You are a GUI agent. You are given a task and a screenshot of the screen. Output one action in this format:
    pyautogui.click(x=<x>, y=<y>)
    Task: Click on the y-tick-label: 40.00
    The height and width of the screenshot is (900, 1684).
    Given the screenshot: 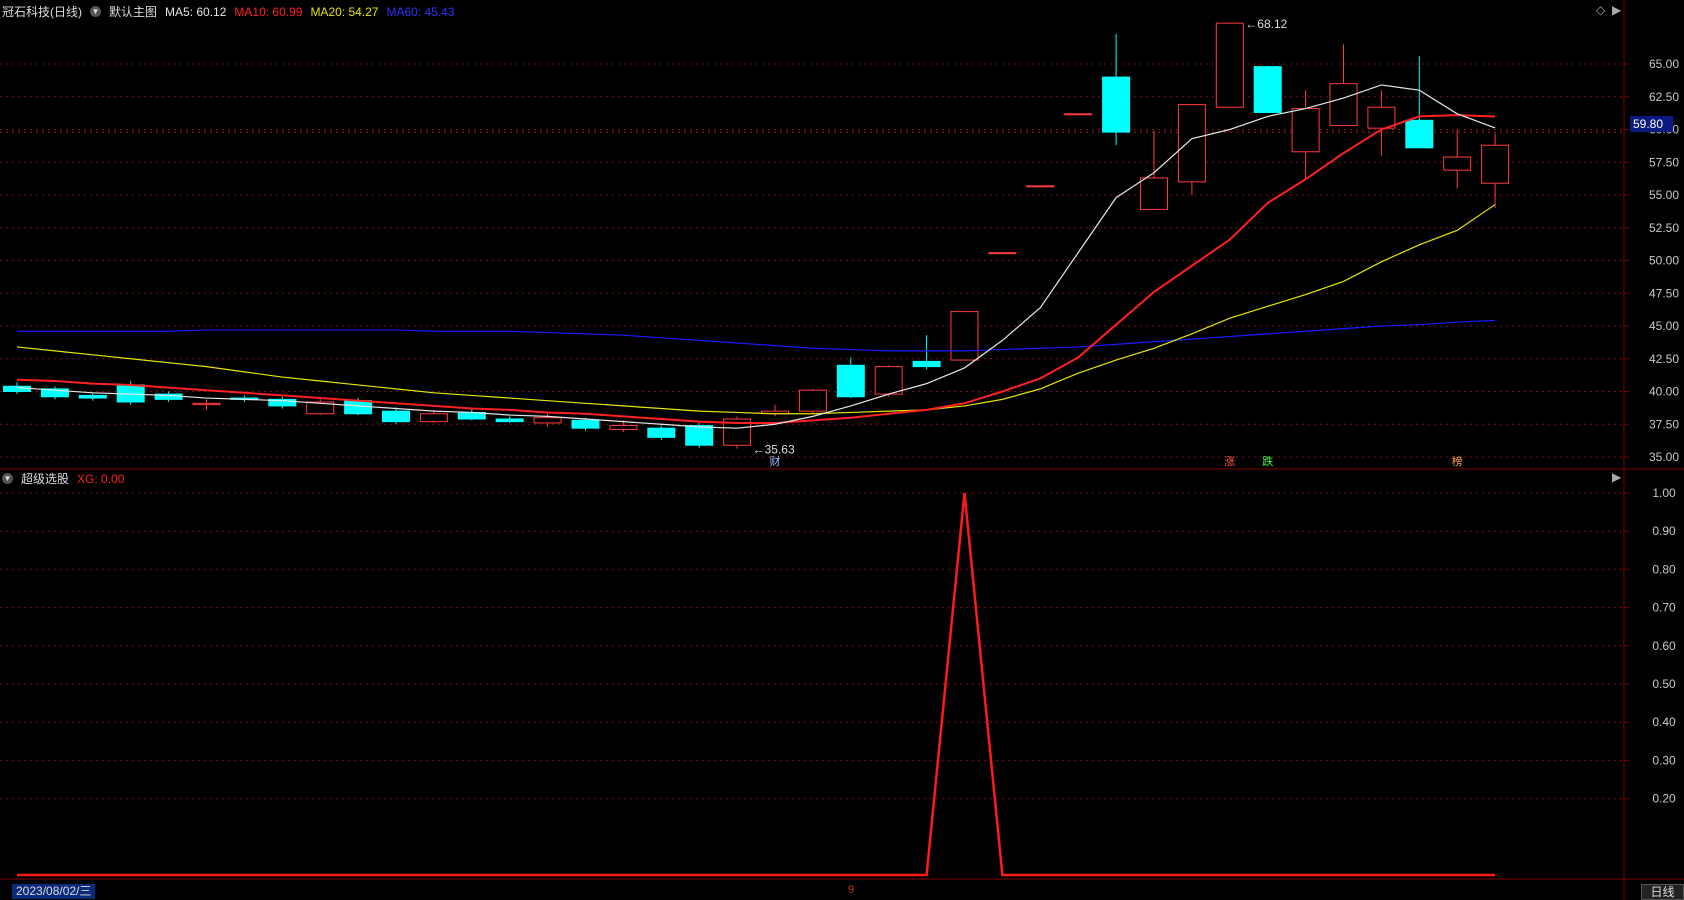 What is the action you would take?
    pyautogui.click(x=1664, y=392)
    